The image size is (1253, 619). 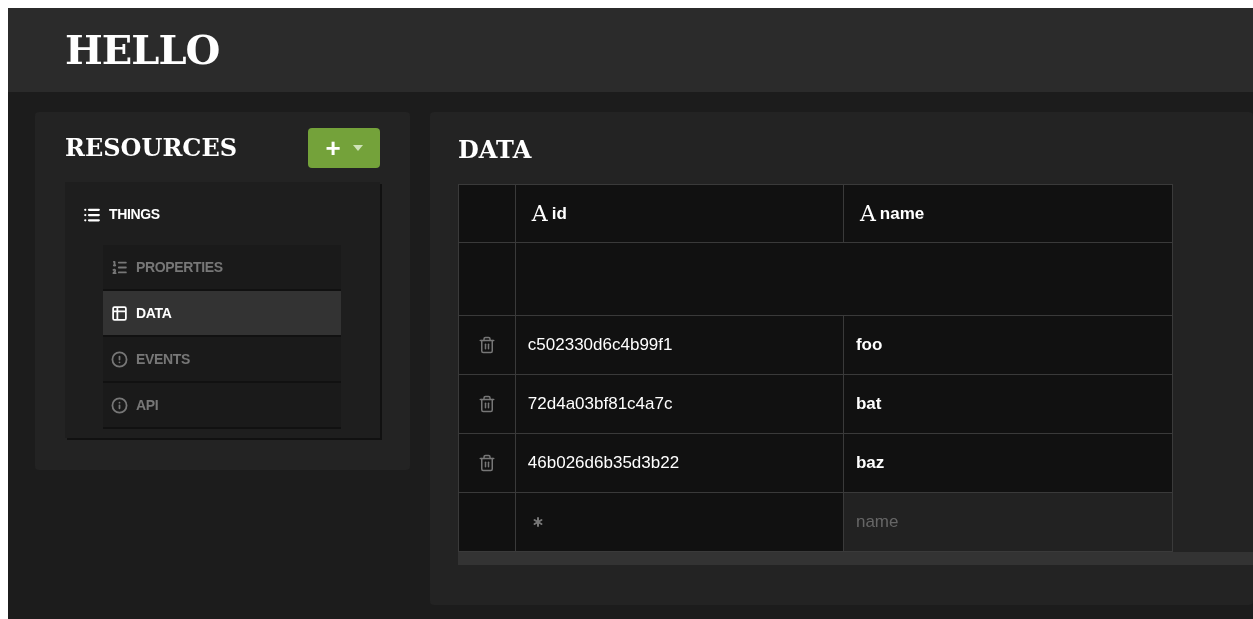 I want to click on panel-title: DATA, so click(x=495, y=150).